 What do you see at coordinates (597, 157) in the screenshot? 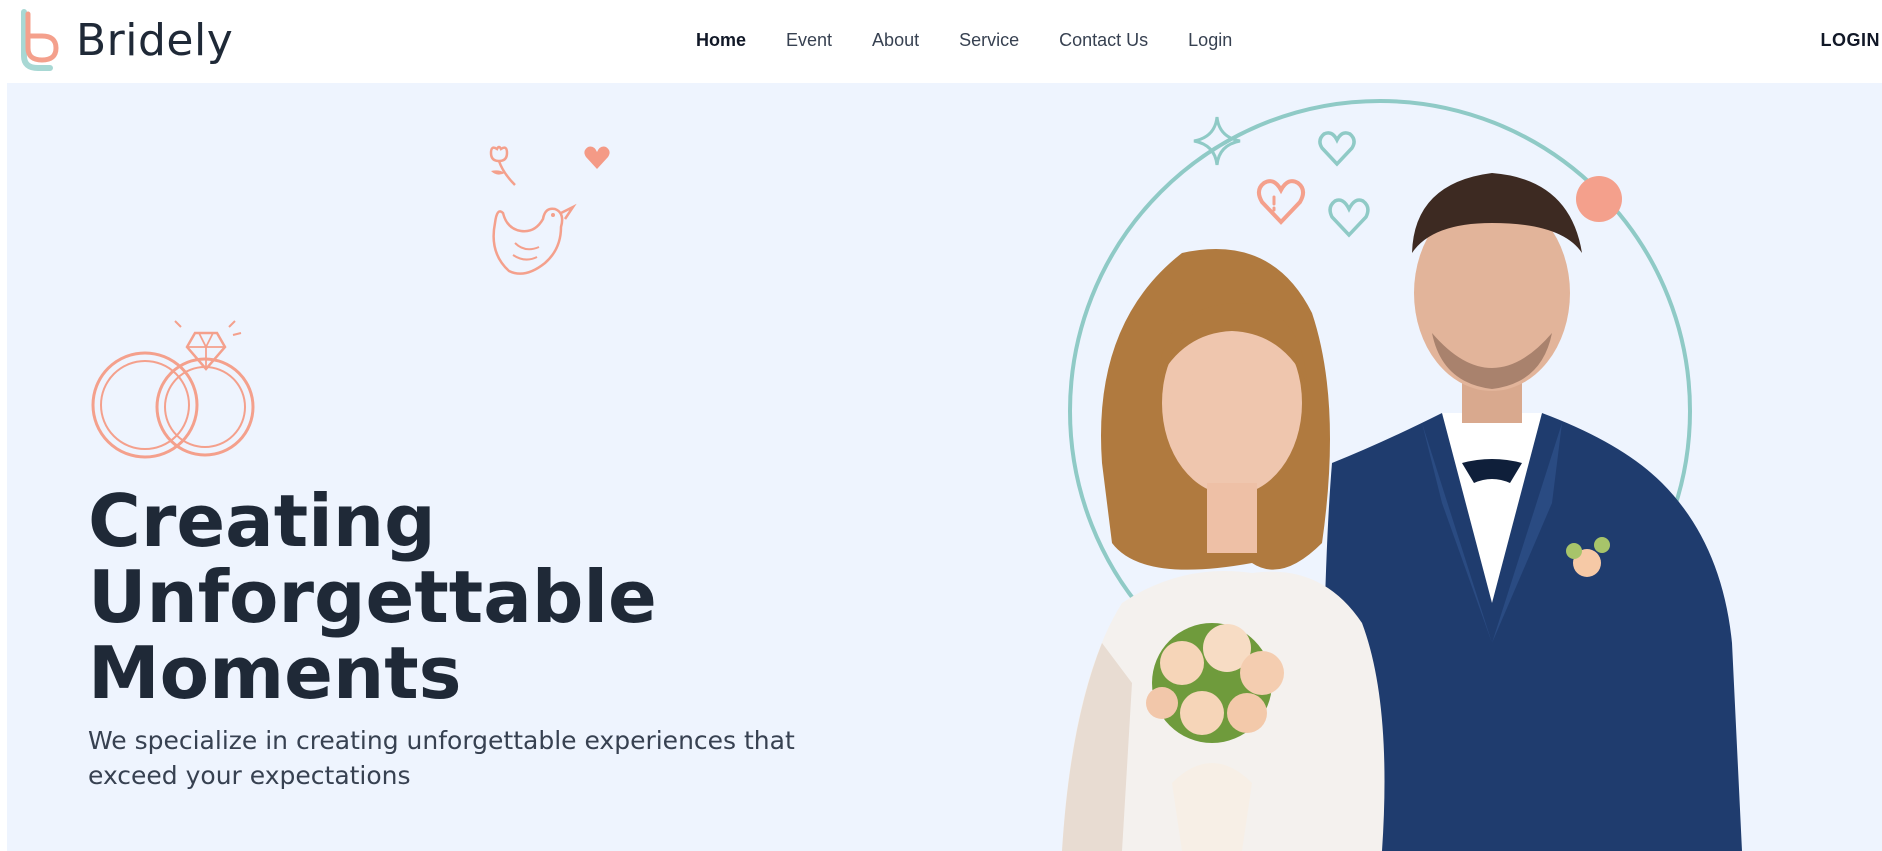
I see `heart-icon` at bounding box center [597, 157].